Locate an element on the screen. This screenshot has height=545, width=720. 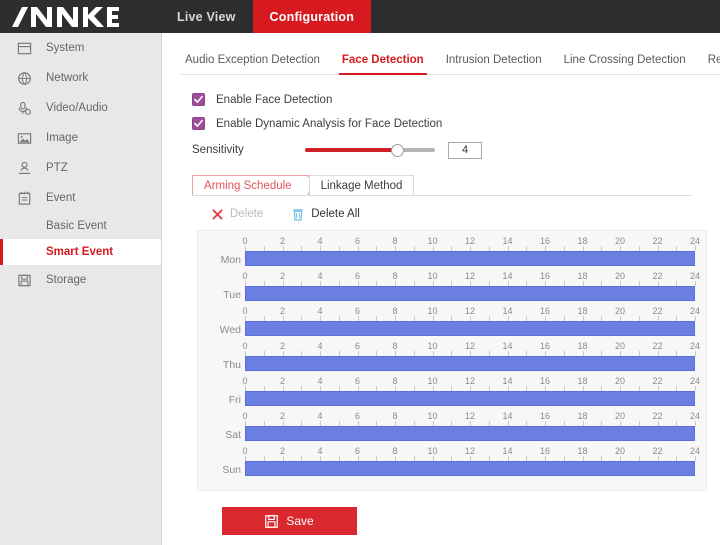
schedule-toolbar: Delete Delete All is located at coordinates (456, 214).